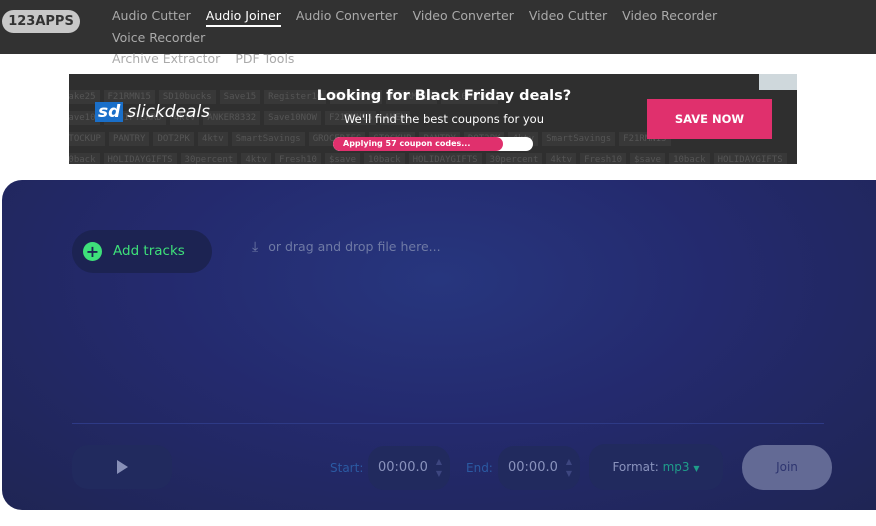 The image size is (876, 526). What do you see at coordinates (479, 468) in the screenshot?
I see `end-label: End:` at bounding box center [479, 468].